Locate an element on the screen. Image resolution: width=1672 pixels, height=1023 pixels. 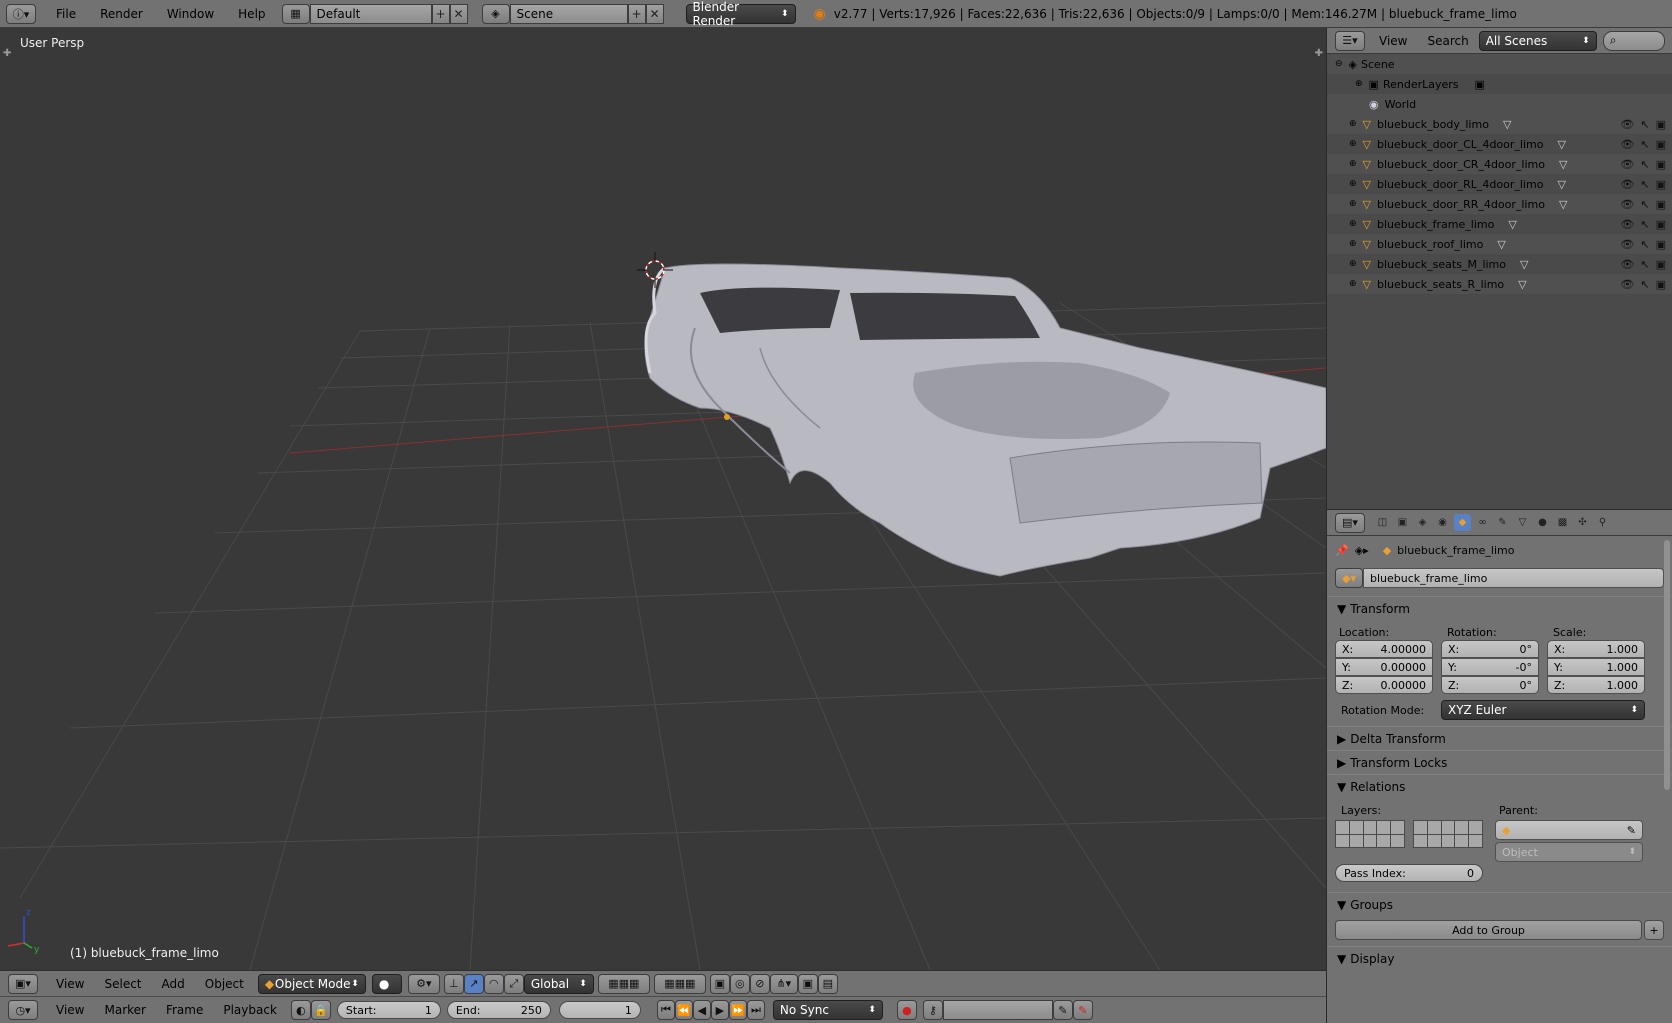
display-panel-header: ▼ Display is located at coordinates (1499, 958).